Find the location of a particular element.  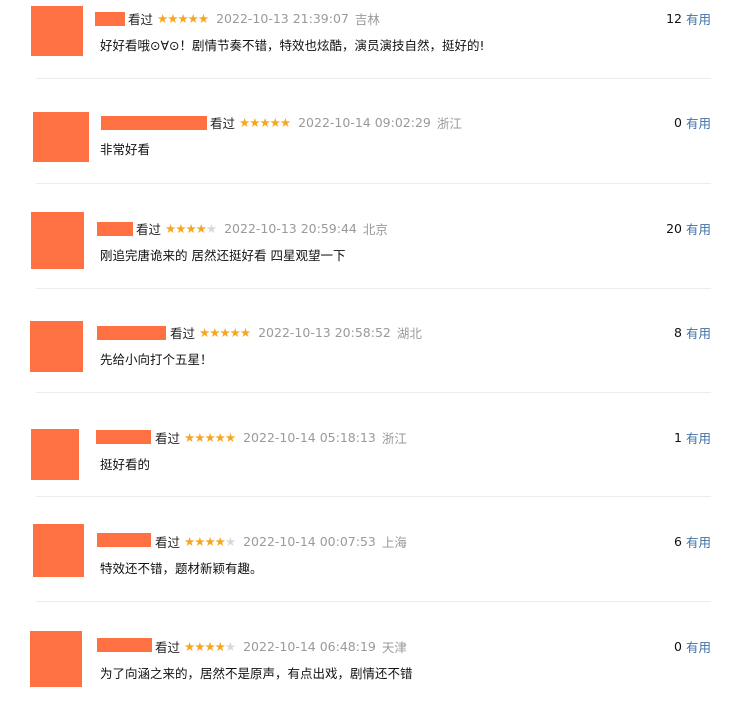

comment-meta: 看过 ★ ★ ★ ★ ★ 2022-10-14 09:02:29 浙江 is located at coordinates (336, 122).